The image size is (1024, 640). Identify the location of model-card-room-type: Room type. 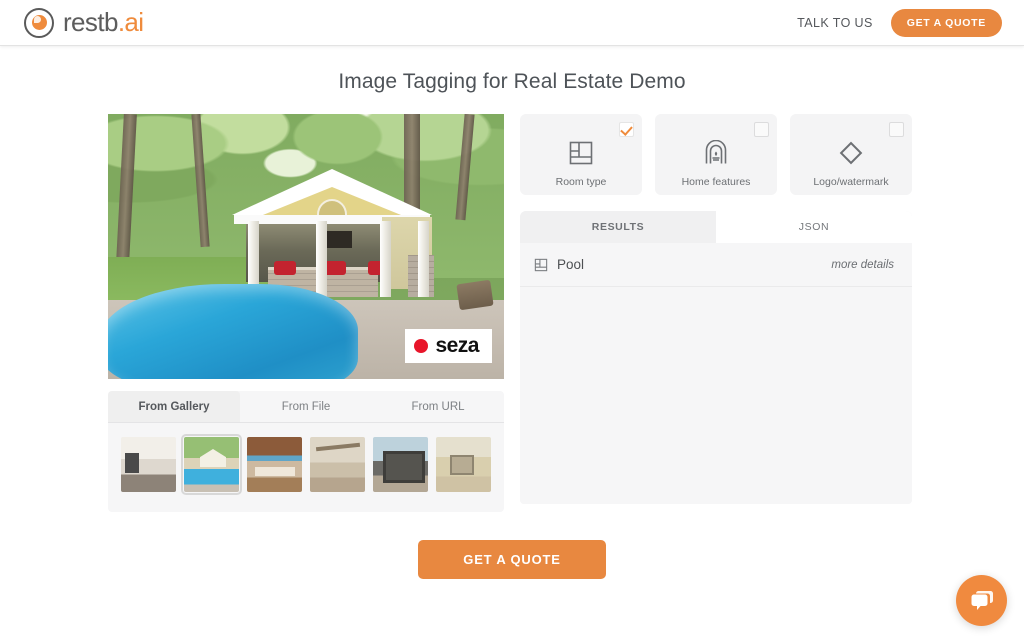
(581, 154).